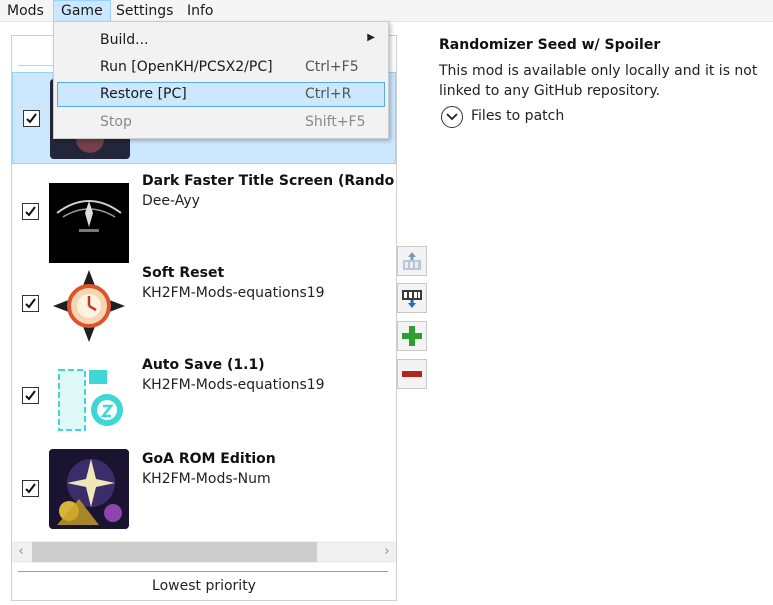  Describe the element at coordinates (204, 491) in the screenshot. I see `mod-item: GoA ROM Edition KH2FM-Mods-Num` at that location.